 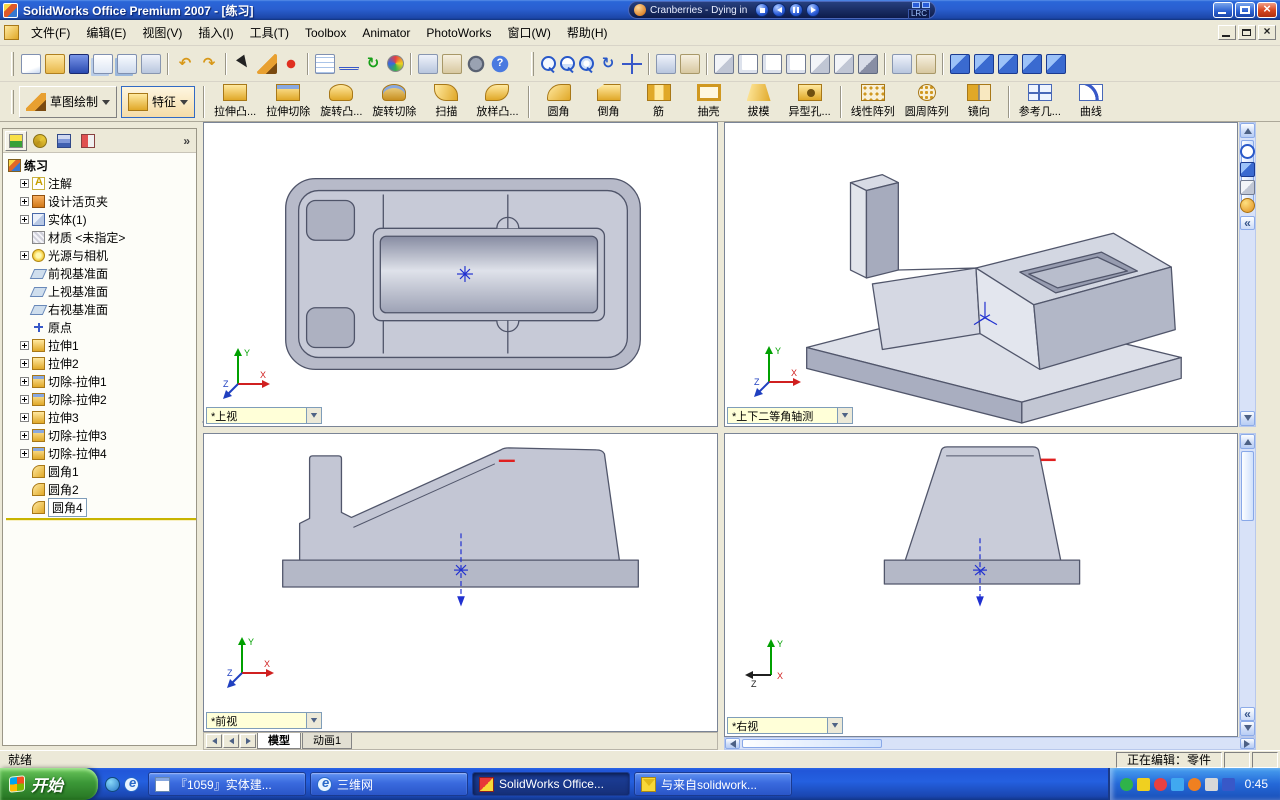 What do you see at coordinates (1256, 784) in the screenshot?
I see `taskbar-clock: 0:45` at bounding box center [1256, 784].